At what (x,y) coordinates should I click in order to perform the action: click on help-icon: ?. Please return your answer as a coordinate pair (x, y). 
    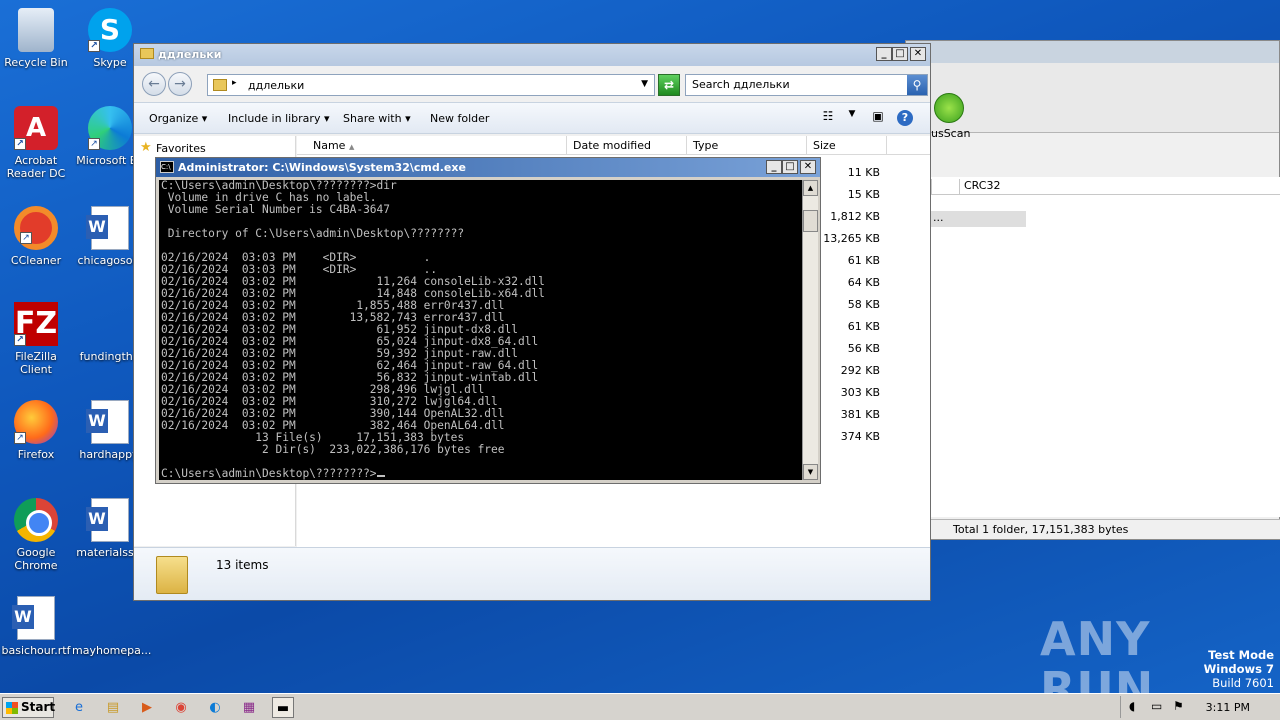
    Looking at the image, I should click on (905, 118).